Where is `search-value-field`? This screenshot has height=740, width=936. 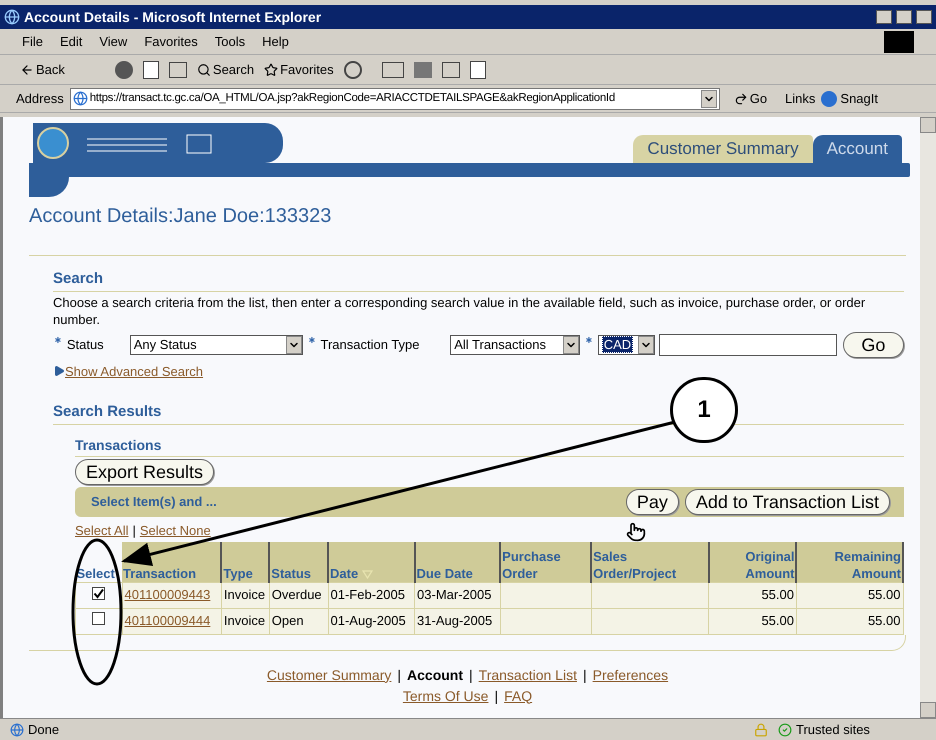
search-value-field is located at coordinates (747, 345).